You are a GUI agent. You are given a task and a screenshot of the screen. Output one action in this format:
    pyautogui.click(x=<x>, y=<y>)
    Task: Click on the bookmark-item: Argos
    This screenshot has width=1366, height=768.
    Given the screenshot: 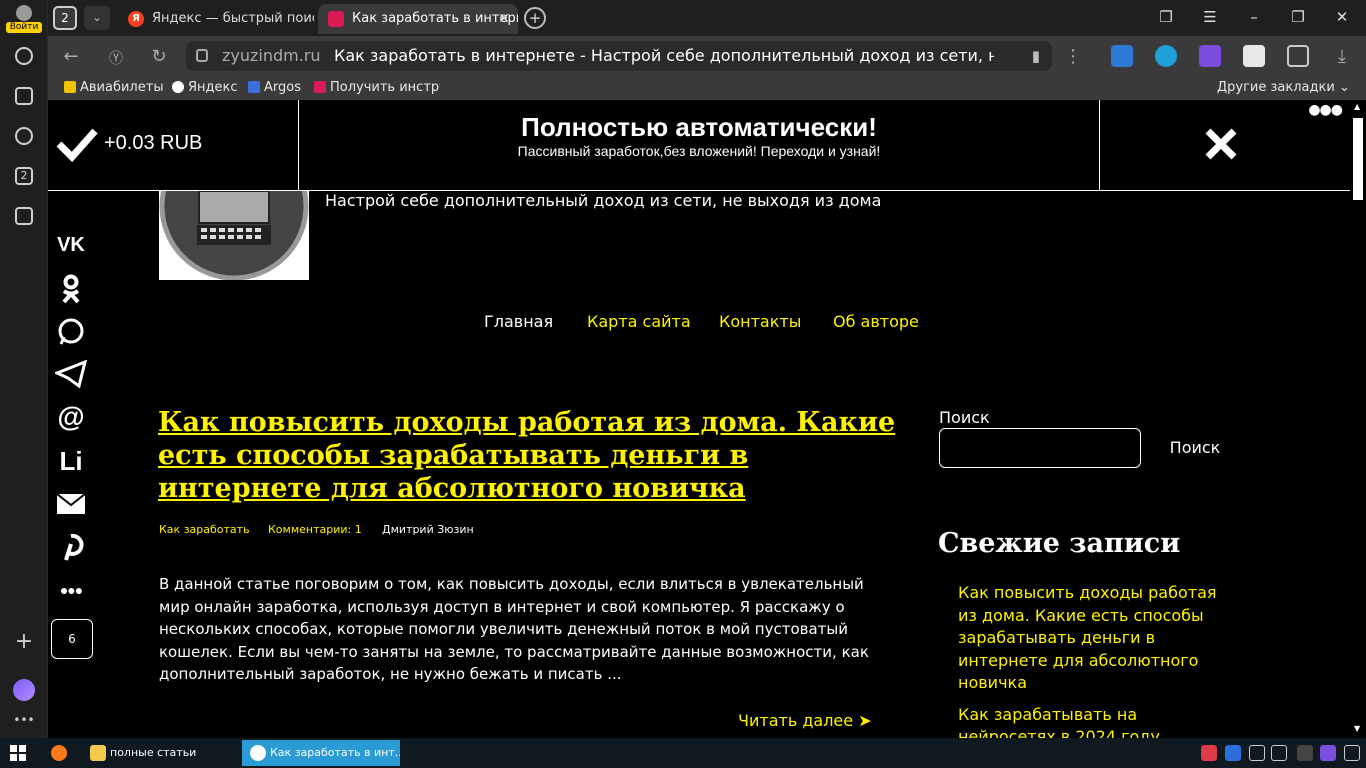 What is the action you would take?
    pyautogui.click(x=274, y=88)
    